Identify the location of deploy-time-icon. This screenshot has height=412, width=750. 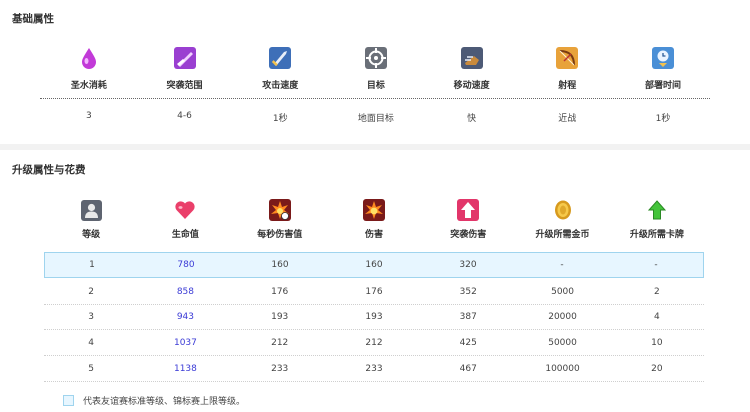
(662, 58).